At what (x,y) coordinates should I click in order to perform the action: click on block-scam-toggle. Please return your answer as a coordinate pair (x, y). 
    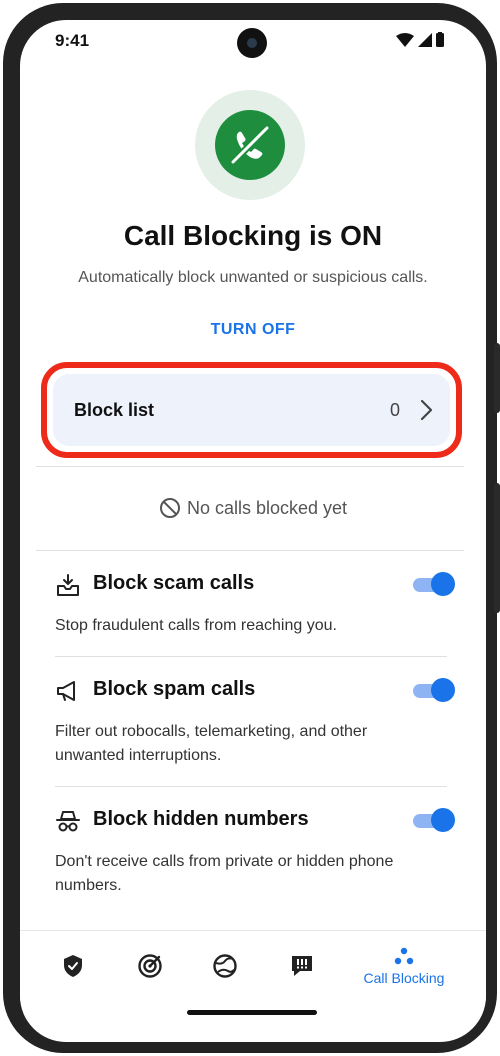
    Looking at the image, I should click on (434, 585).